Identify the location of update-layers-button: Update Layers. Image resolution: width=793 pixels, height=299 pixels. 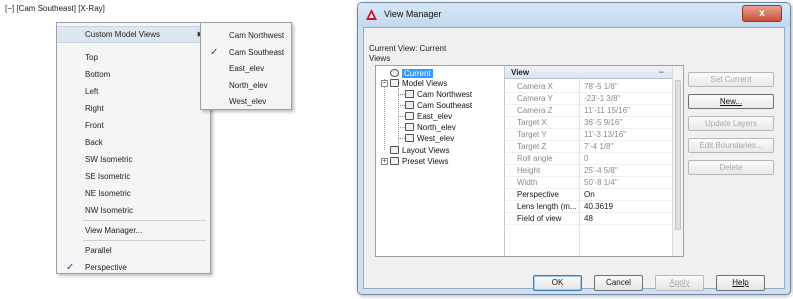
(731, 123).